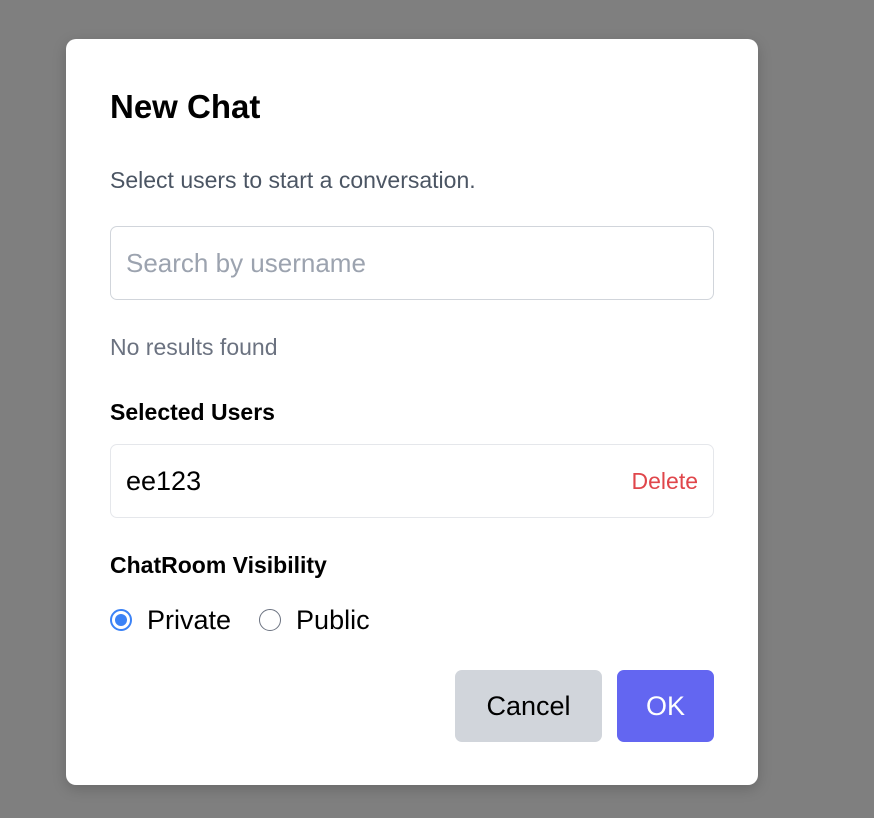  I want to click on selected-users-heading: Selected Users, so click(192, 412).